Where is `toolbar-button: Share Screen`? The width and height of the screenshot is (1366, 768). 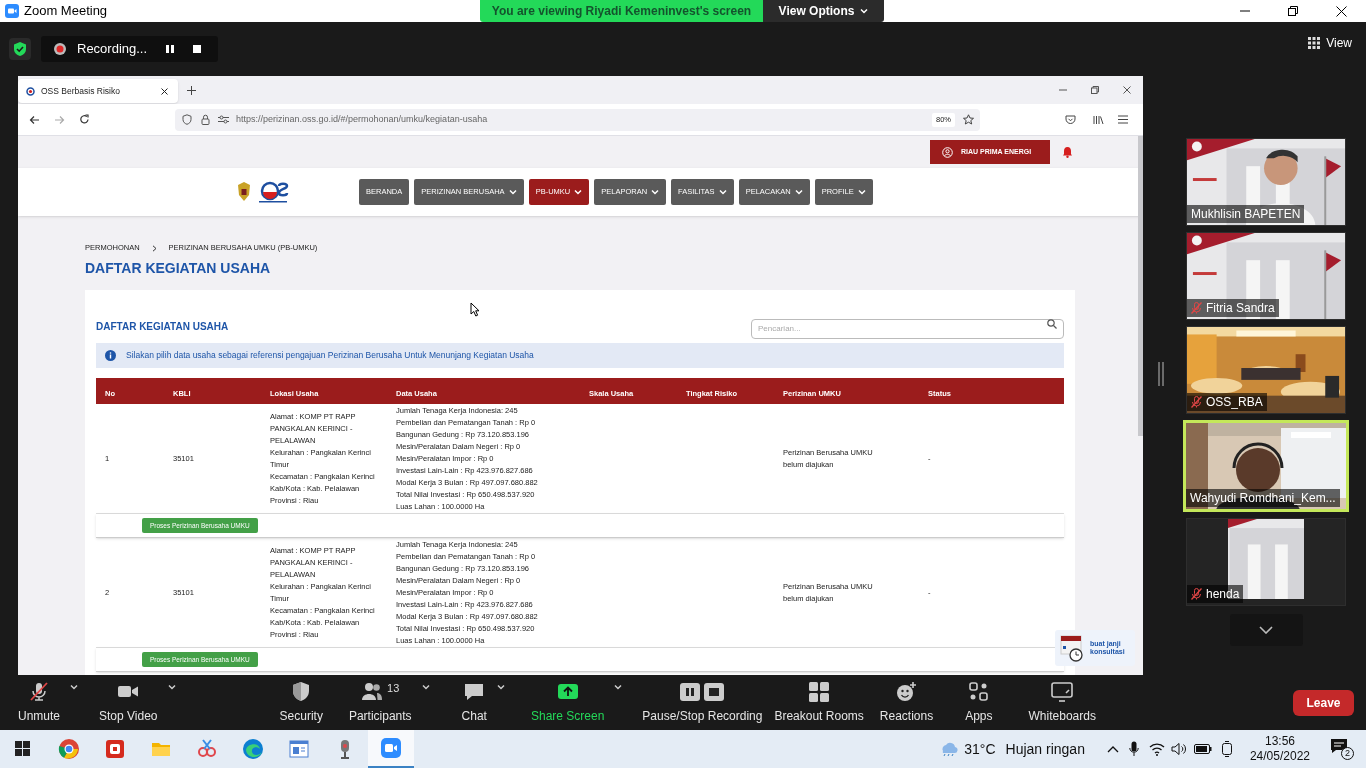 toolbar-button: Share Screen is located at coordinates (567, 702).